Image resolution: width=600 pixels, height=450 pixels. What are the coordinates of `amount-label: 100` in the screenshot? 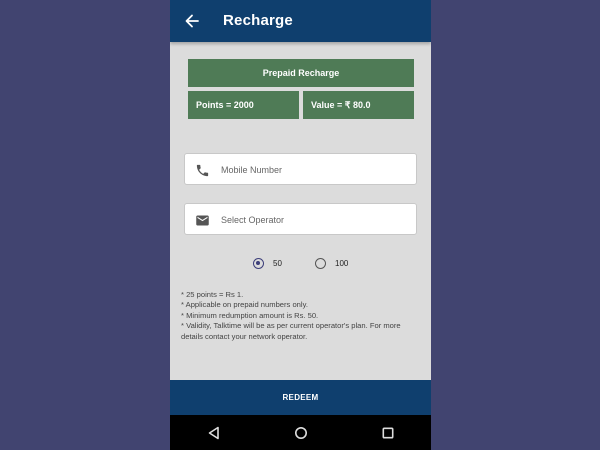 It's located at (342, 263).